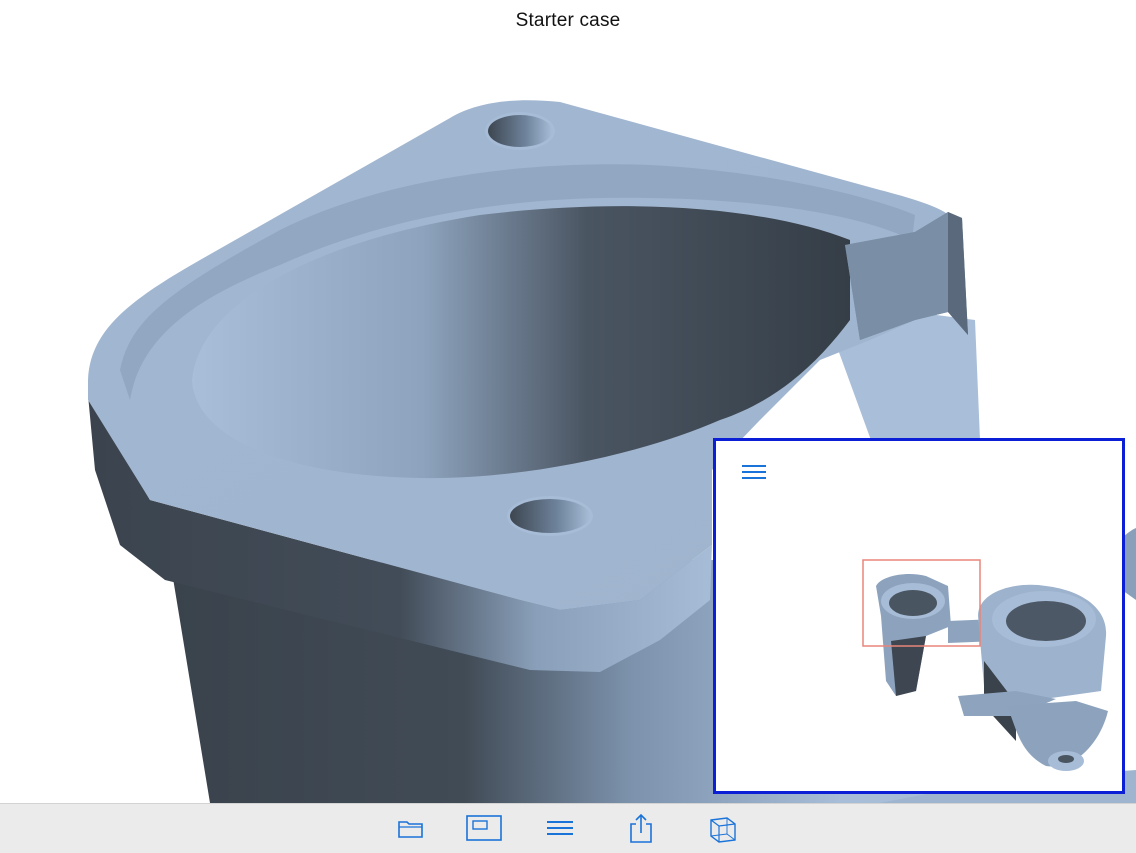  I want to click on menu-button, so click(560, 828).